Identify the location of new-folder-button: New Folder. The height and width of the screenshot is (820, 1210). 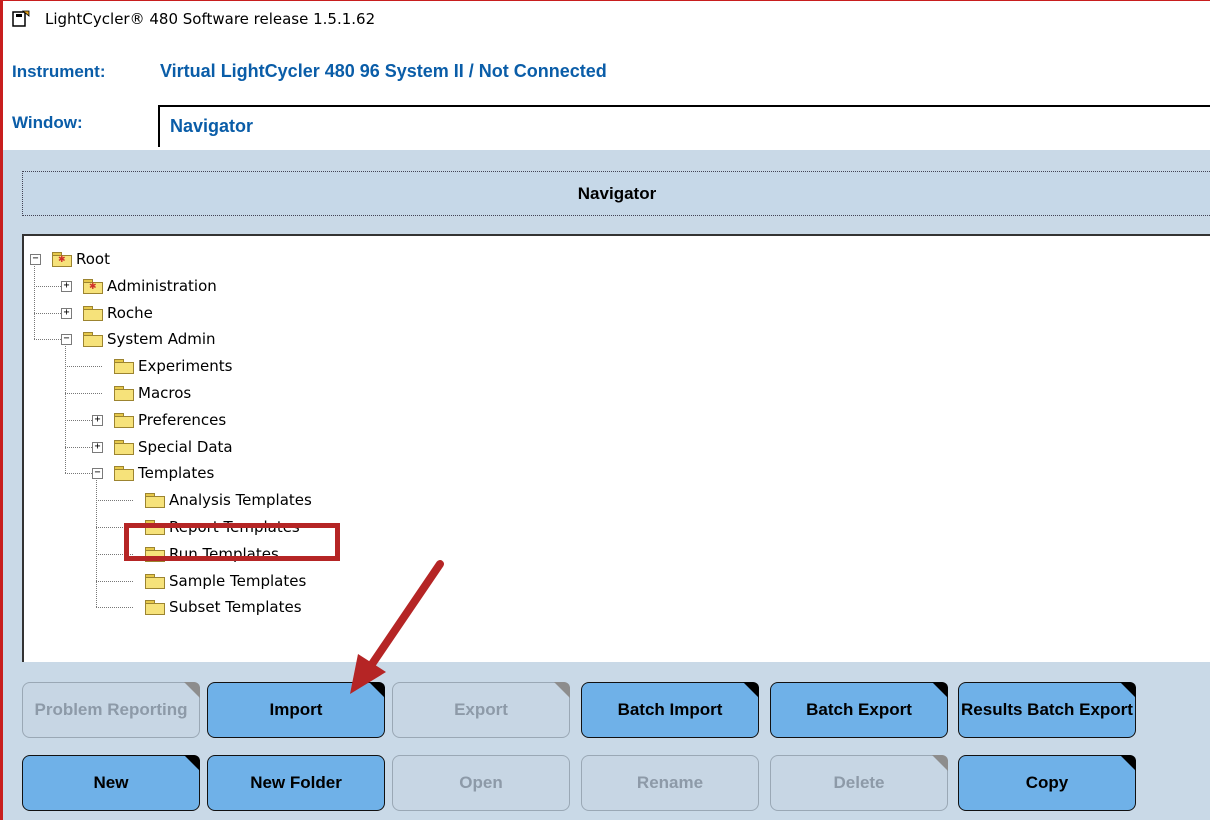
(296, 783).